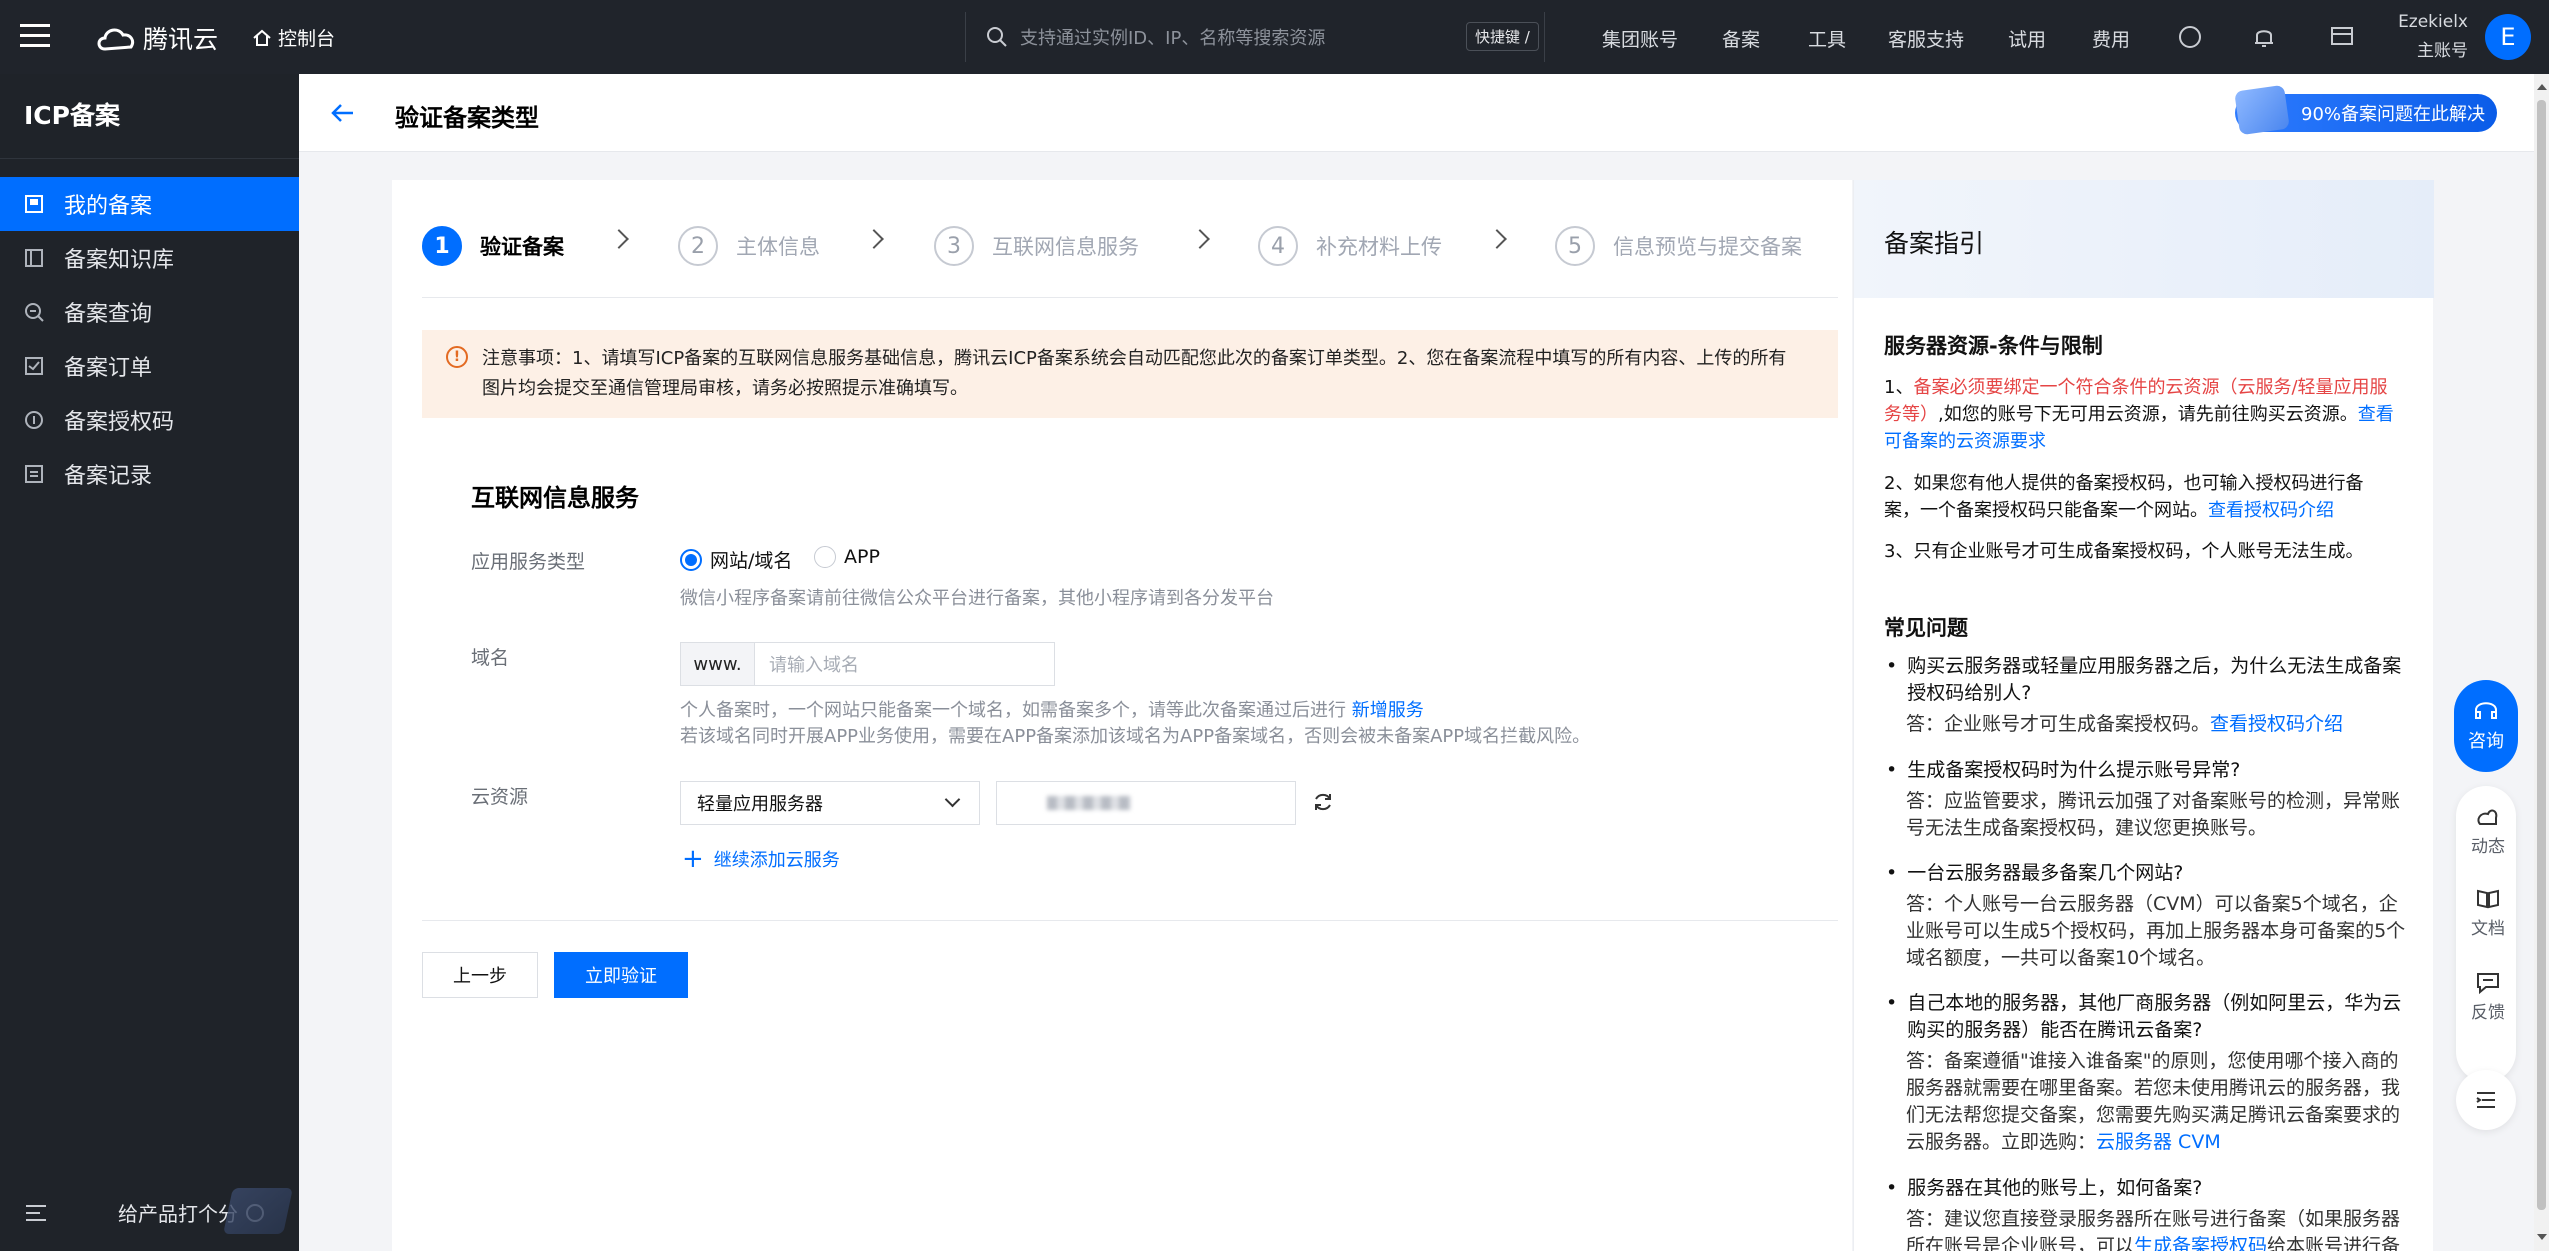  I want to click on radio-app: APP, so click(847, 557).